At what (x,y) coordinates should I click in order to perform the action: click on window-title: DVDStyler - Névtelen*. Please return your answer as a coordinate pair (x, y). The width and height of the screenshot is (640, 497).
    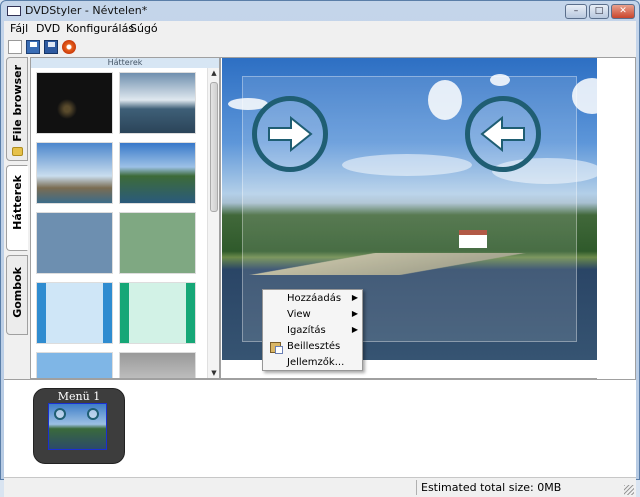
    Looking at the image, I should click on (86, 10).